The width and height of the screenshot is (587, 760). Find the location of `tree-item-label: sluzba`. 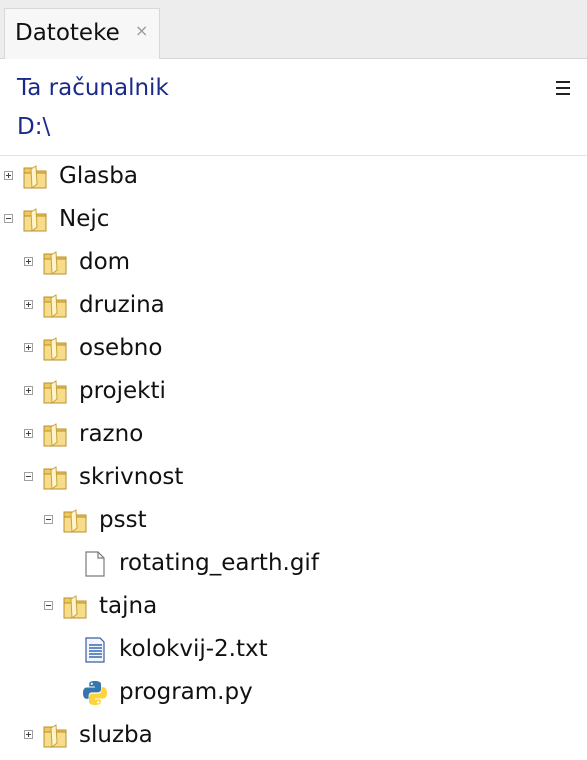

tree-item-label: sluzba is located at coordinates (116, 735).